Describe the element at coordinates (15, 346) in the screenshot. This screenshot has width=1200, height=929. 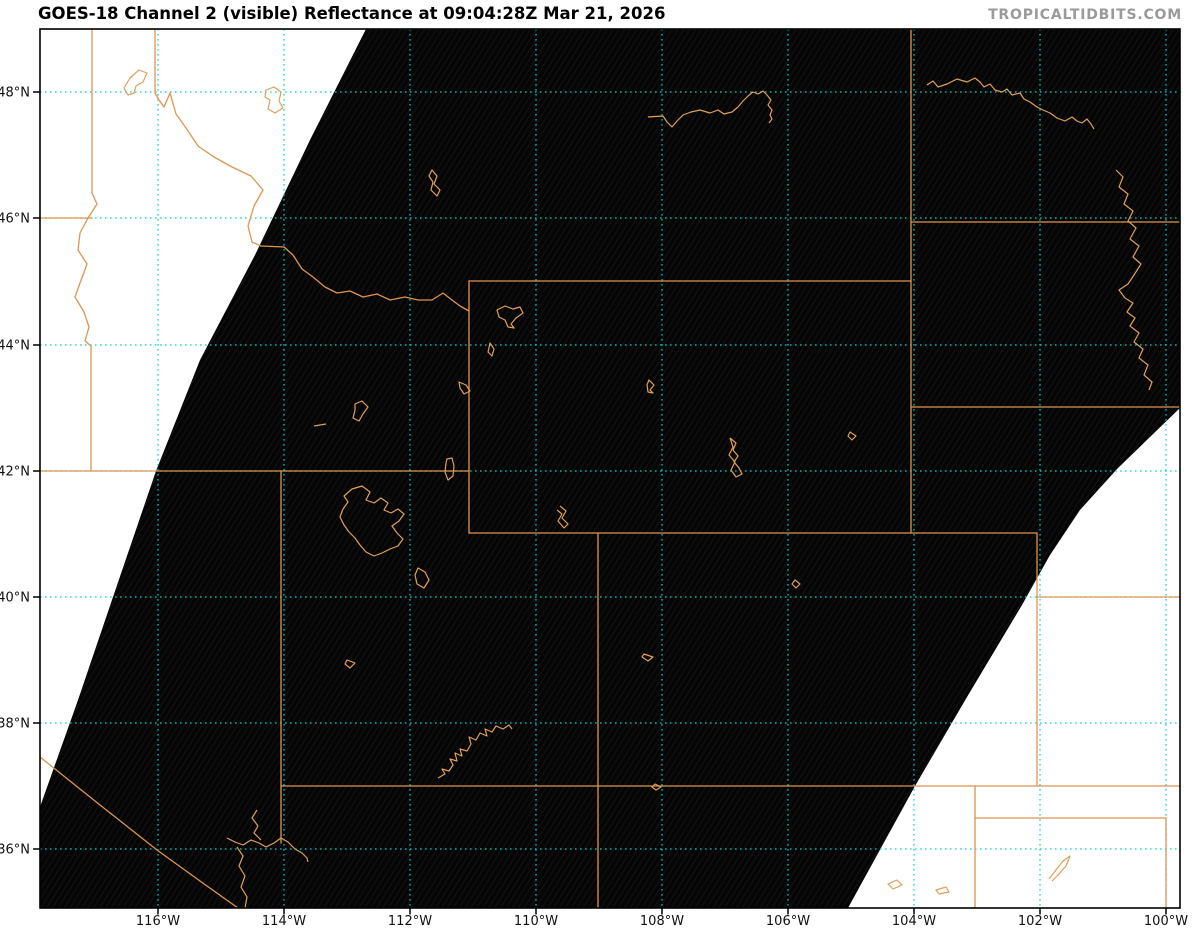
I see `lat-label-44°N: 44°N` at that location.